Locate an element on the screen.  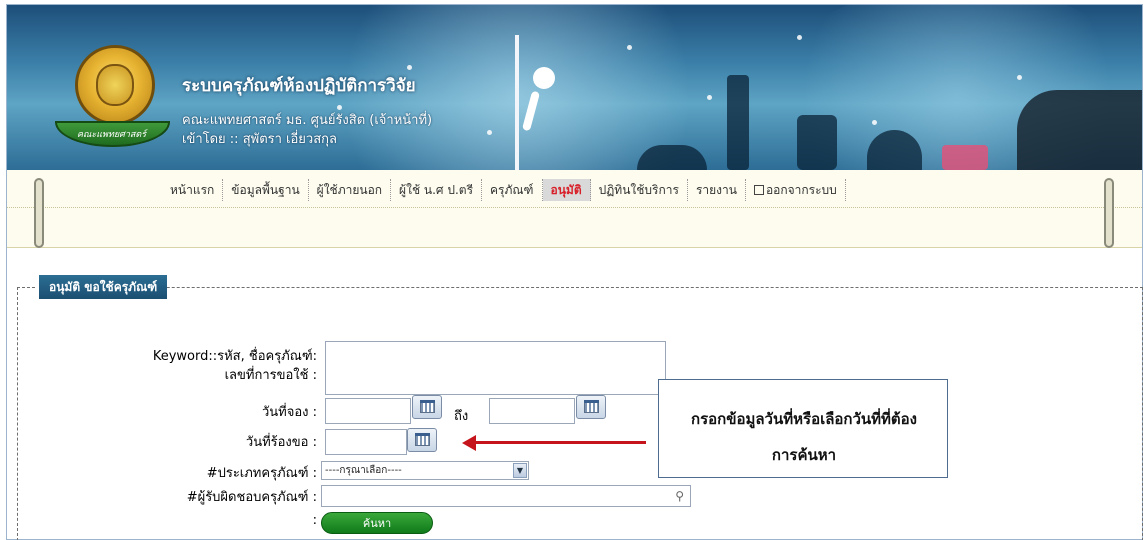
request-date-label: วันที่ร้องขอ : is located at coordinates (281, 442).